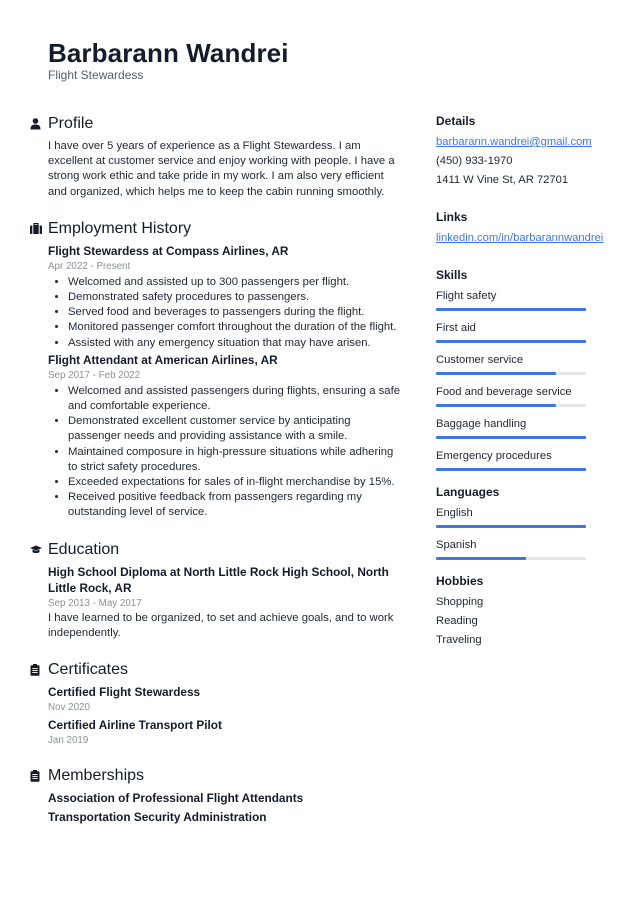 This screenshot has width=640, height=905. What do you see at coordinates (452, 217) in the screenshot?
I see `links-title: Links` at bounding box center [452, 217].